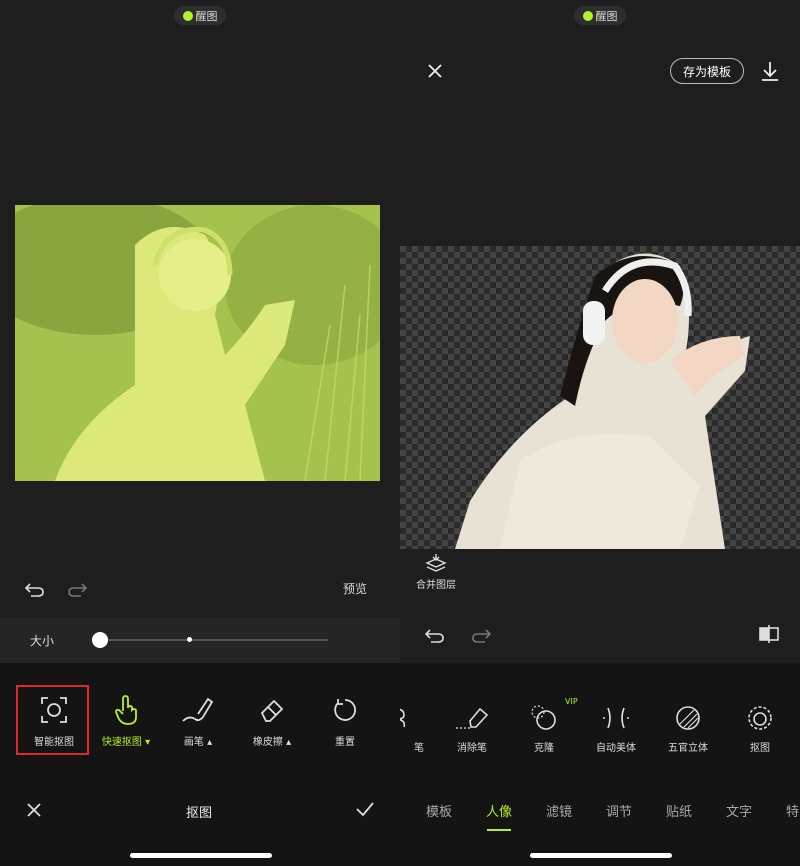 The height and width of the screenshot is (866, 800). What do you see at coordinates (436, 564) in the screenshot?
I see `layers-icon` at bounding box center [436, 564].